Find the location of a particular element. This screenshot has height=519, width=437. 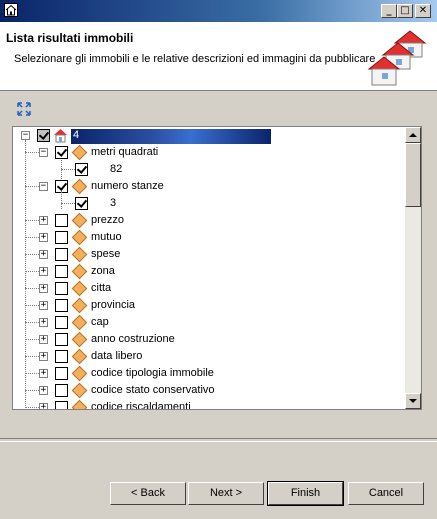

item-label: prezzo is located at coordinates (108, 220).